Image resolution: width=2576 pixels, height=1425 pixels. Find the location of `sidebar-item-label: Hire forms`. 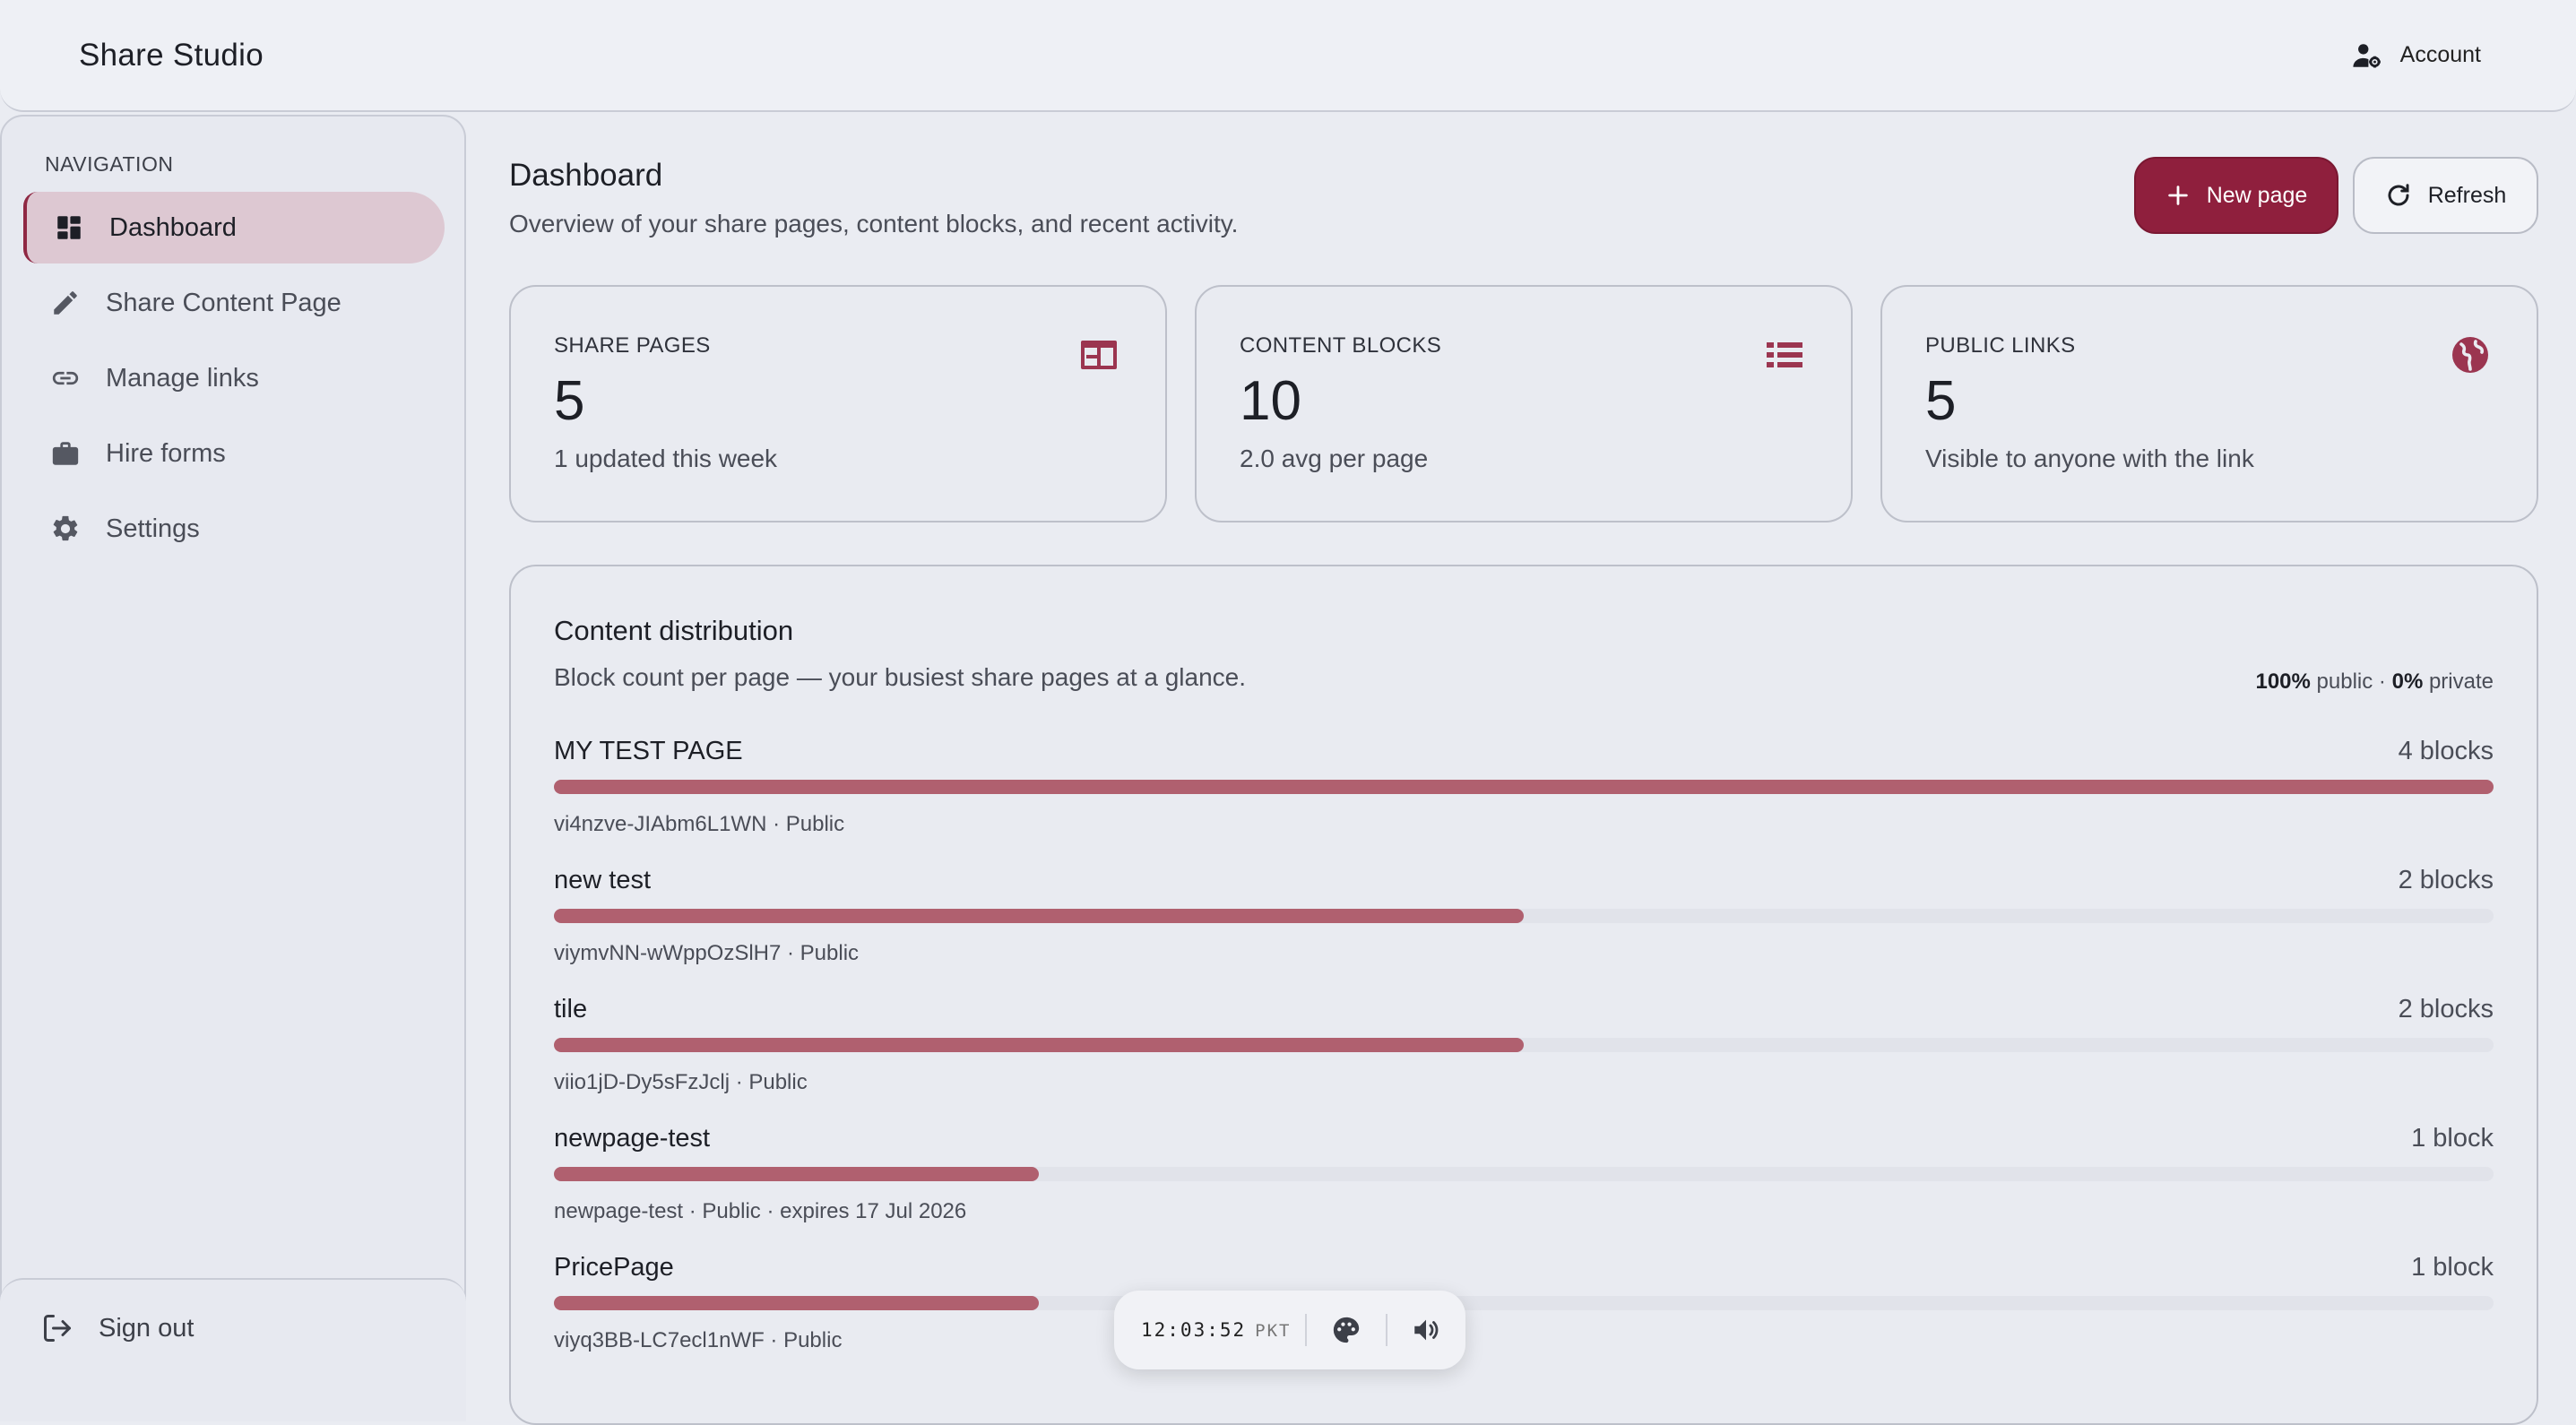

sidebar-item-label: Hire forms is located at coordinates (166, 453).